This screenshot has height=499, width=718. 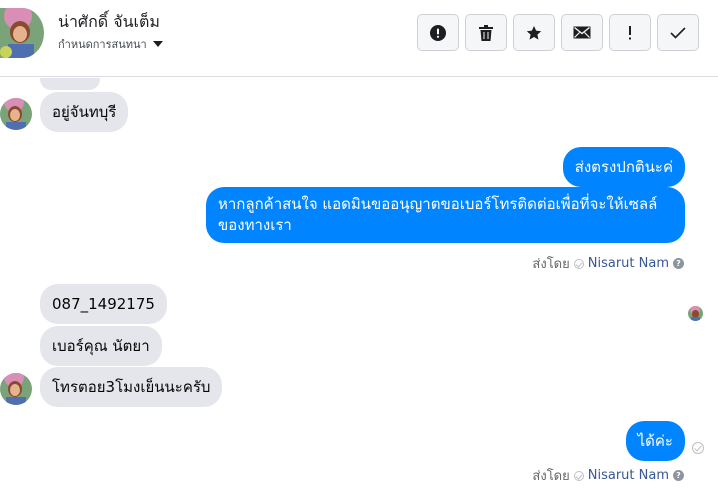 I want to click on exclamation-icon, so click(x=630, y=32).